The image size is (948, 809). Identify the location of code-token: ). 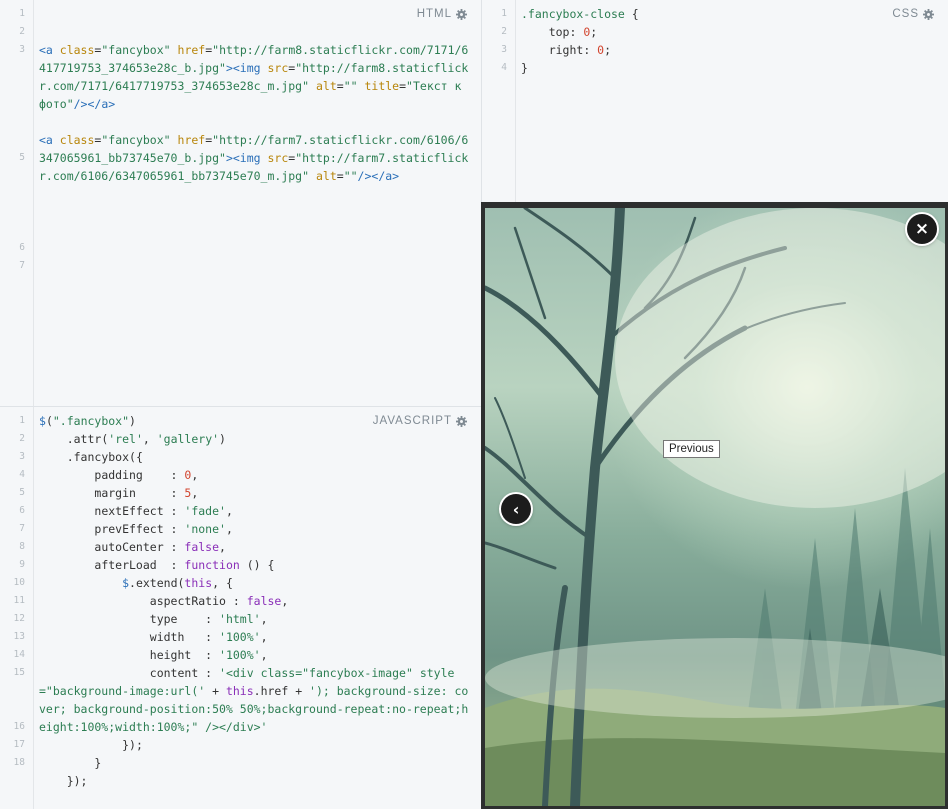
(222, 439).